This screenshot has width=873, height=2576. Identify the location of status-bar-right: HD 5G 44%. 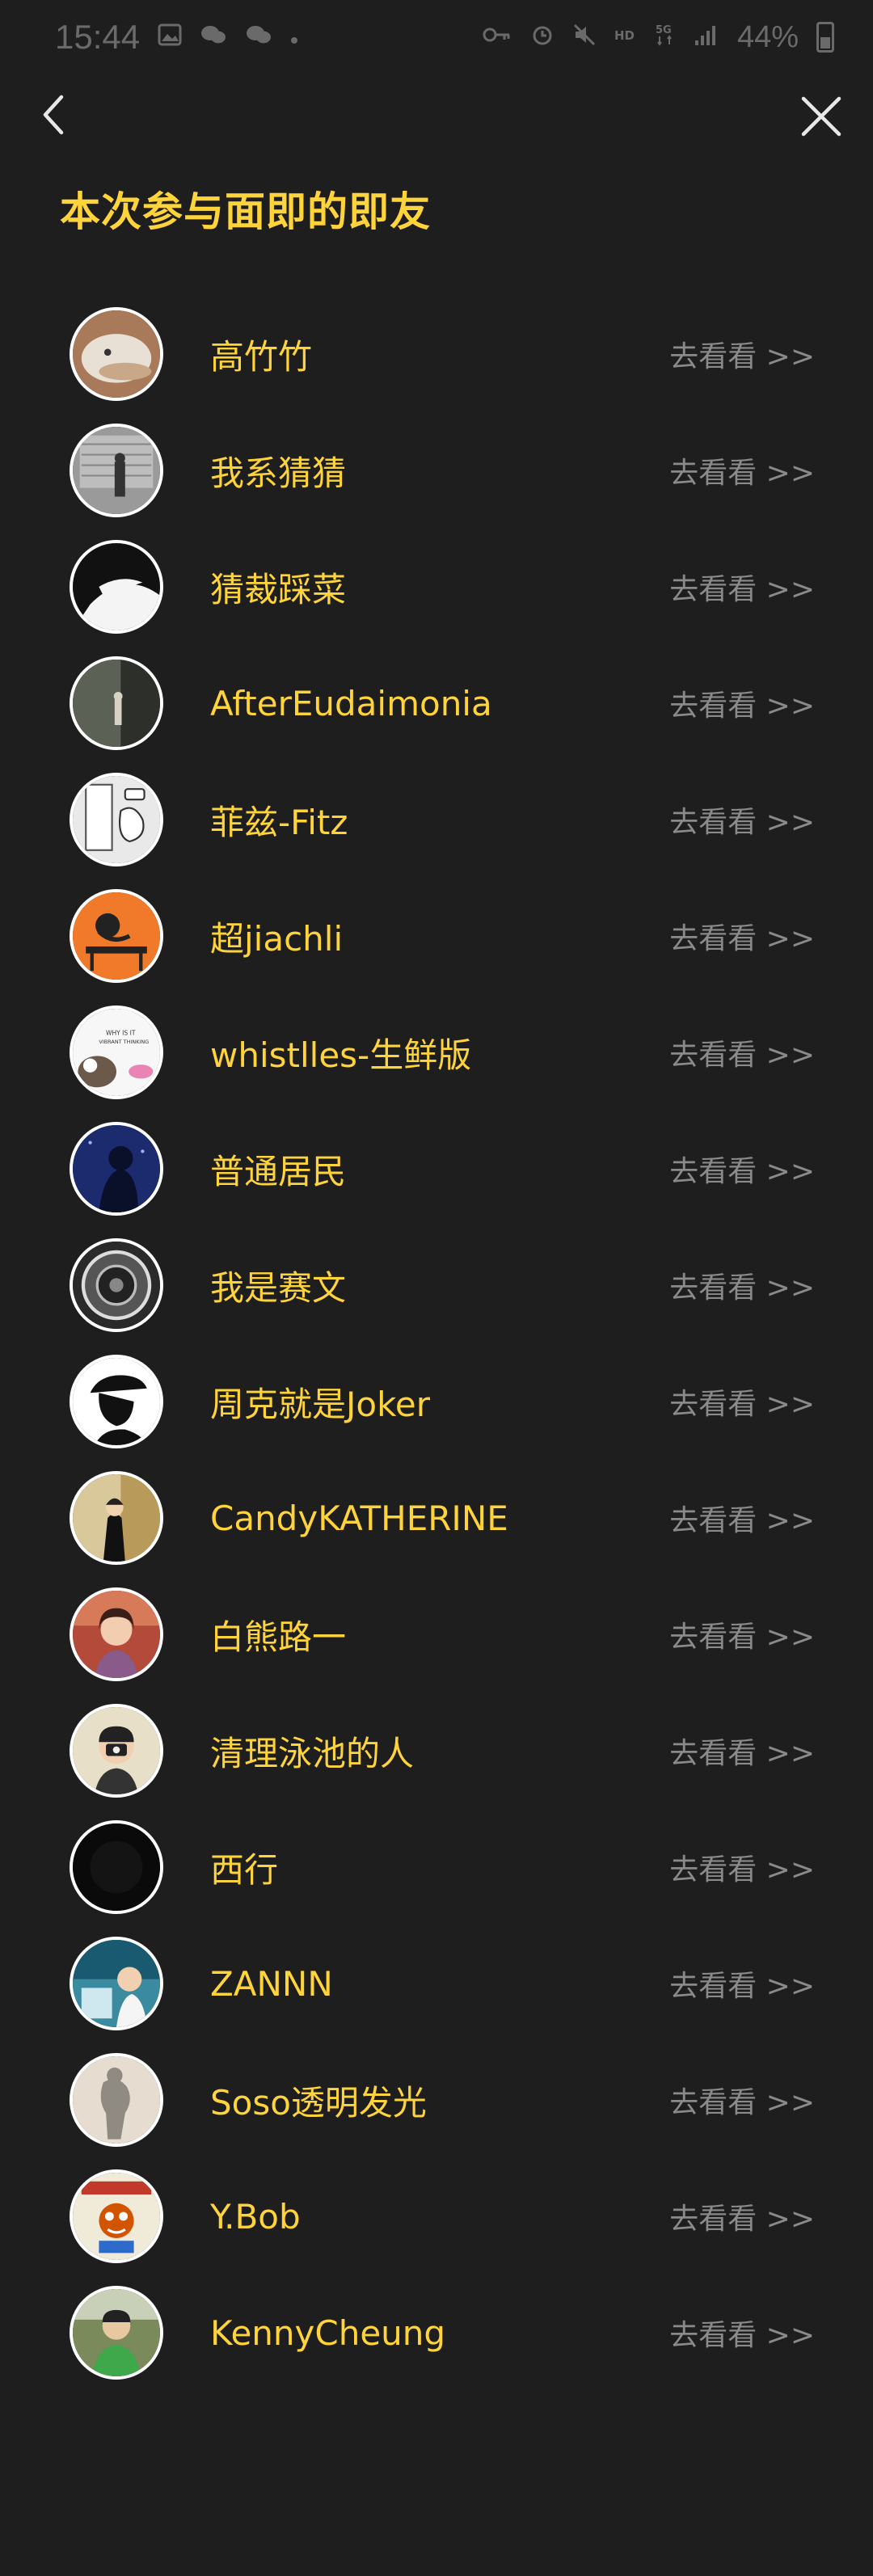
(658, 37).